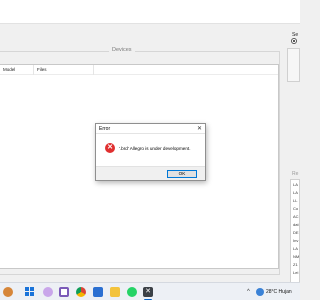 This screenshot has width=320, height=300. What do you see at coordinates (295, 200) in the screenshot?
I see `list-item: LL` at bounding box center [295, 200].